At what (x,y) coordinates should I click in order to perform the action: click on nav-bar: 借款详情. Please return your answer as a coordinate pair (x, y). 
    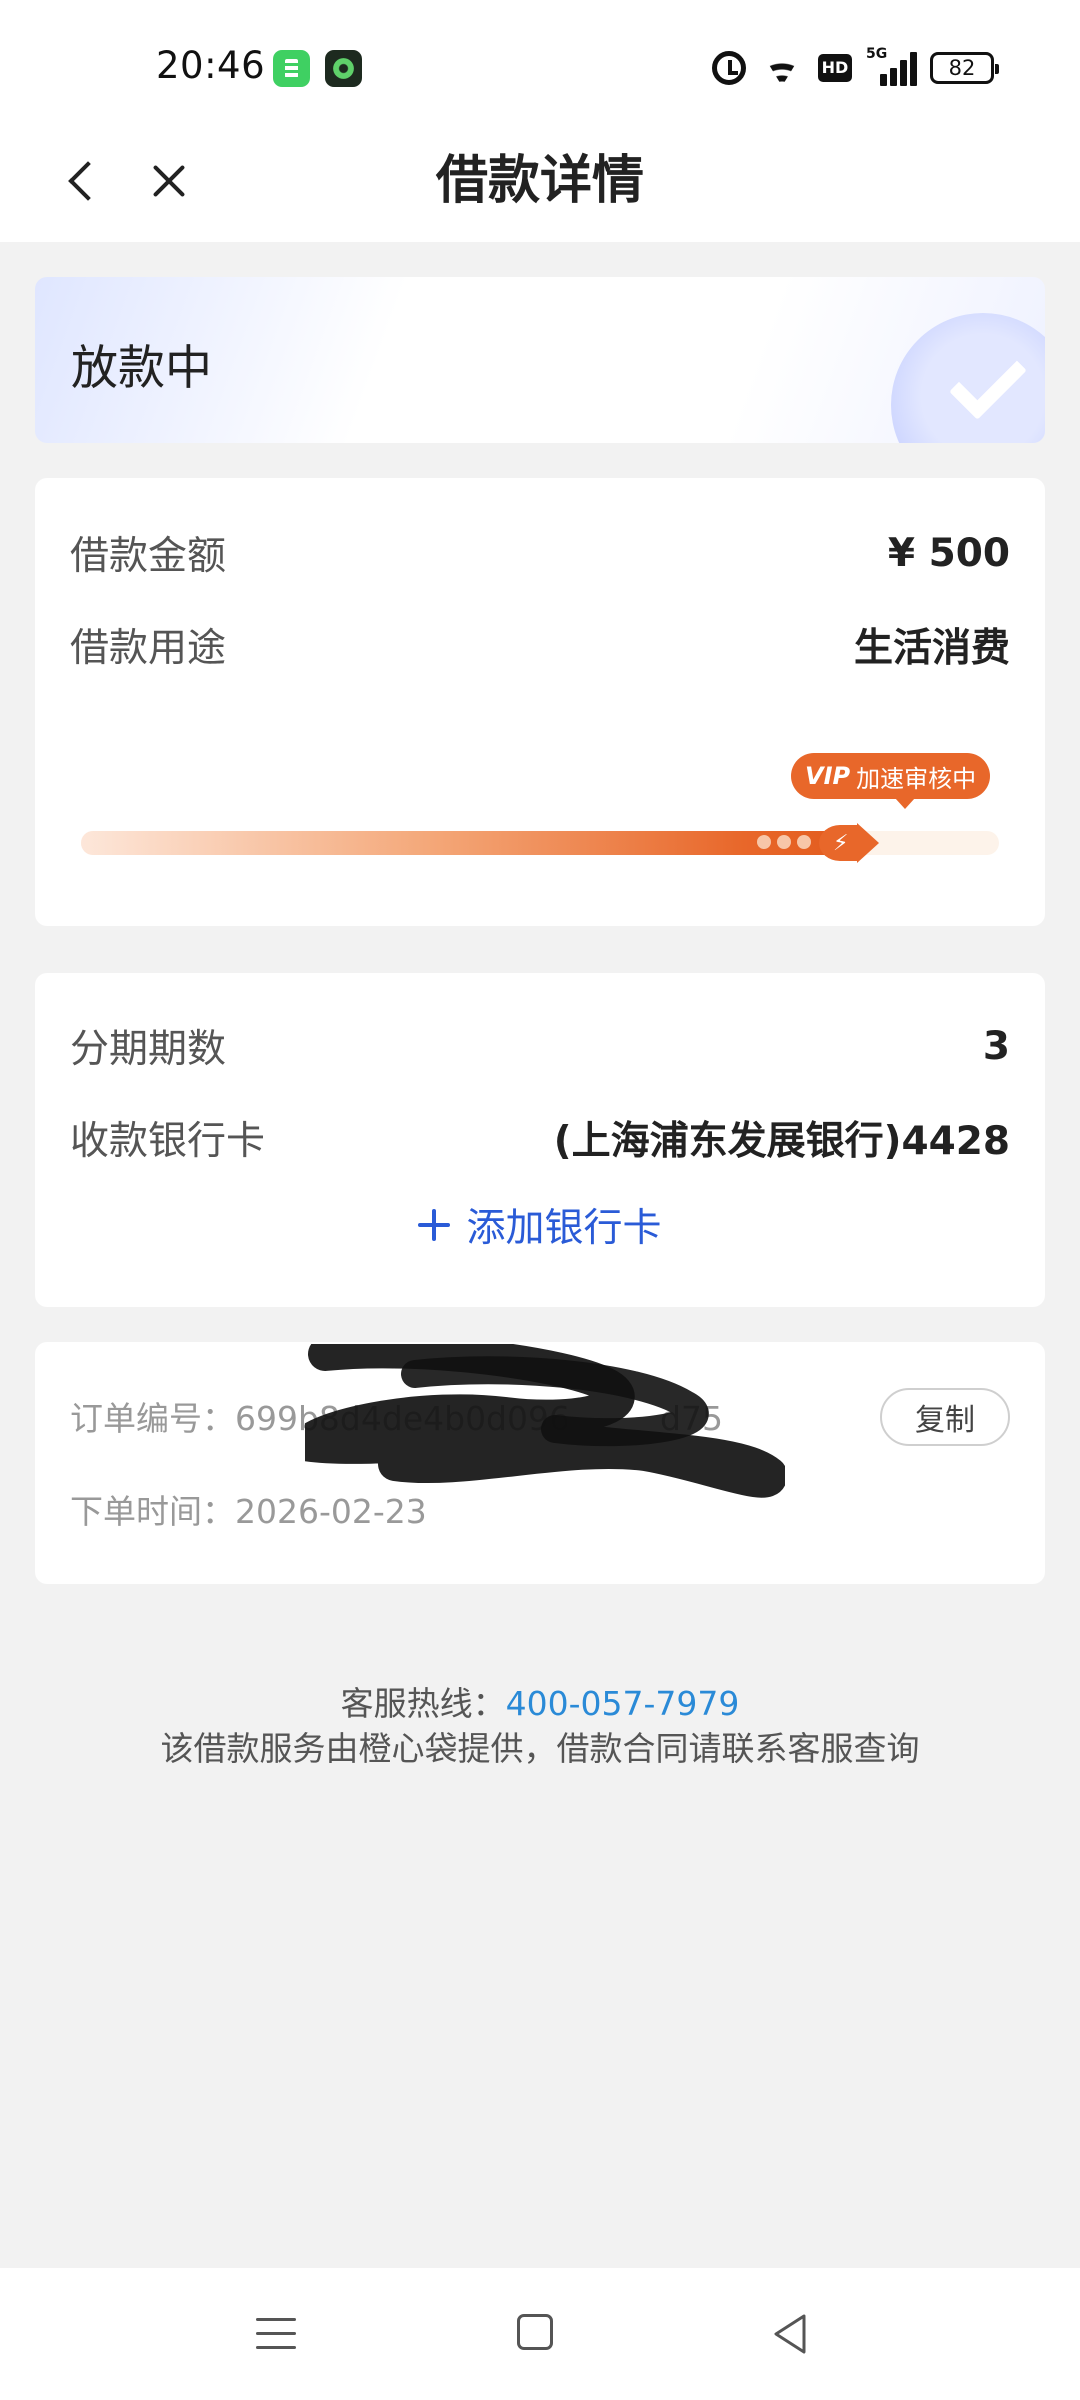
    Looking at the image, I should click on (540, 181).